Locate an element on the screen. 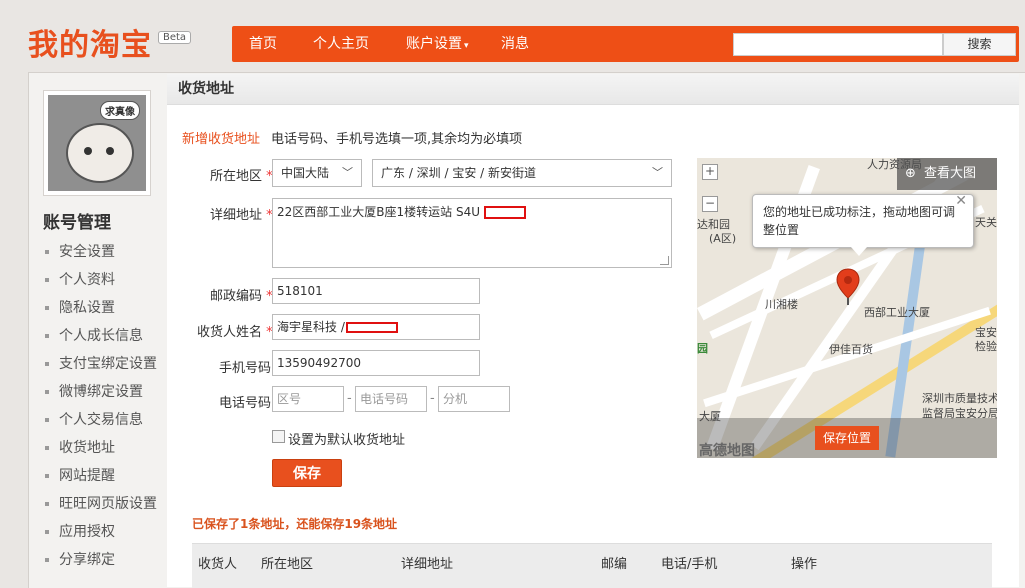 Image resolution: width=1025 pixels, height=588 pixels. nav-profile: 个人主页 is located at coordinates (341, 44).